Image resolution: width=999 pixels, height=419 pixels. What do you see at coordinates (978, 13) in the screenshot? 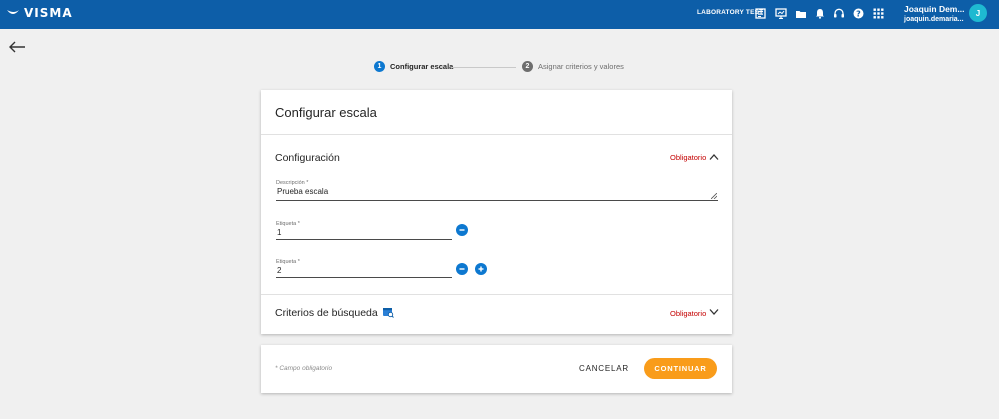
I see `avatar: J` at bounding box center [978, 13].